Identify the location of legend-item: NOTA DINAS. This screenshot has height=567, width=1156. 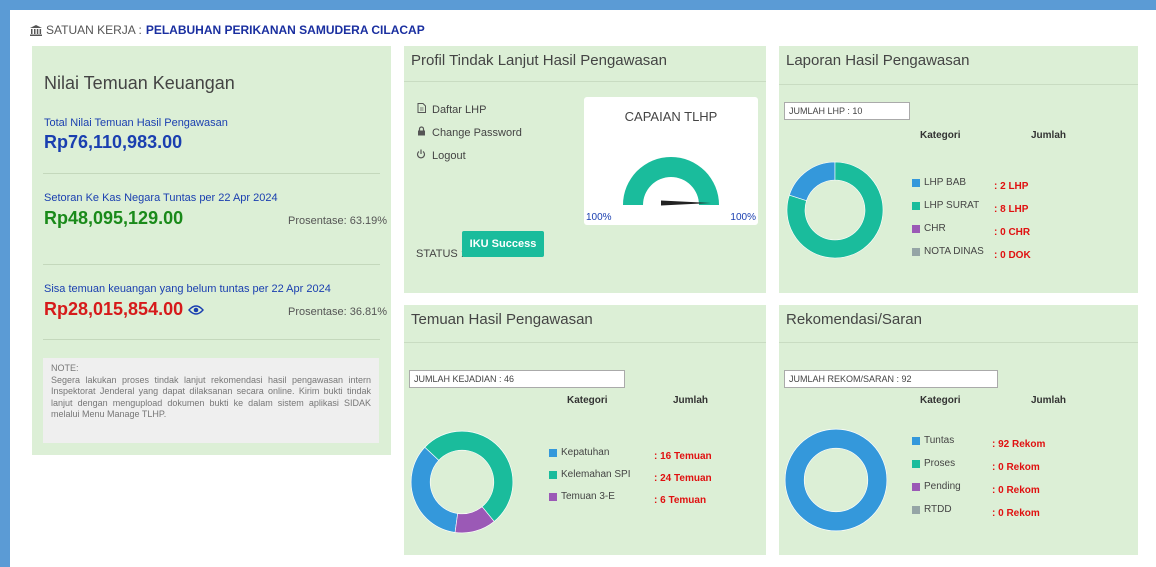
(948, 251).